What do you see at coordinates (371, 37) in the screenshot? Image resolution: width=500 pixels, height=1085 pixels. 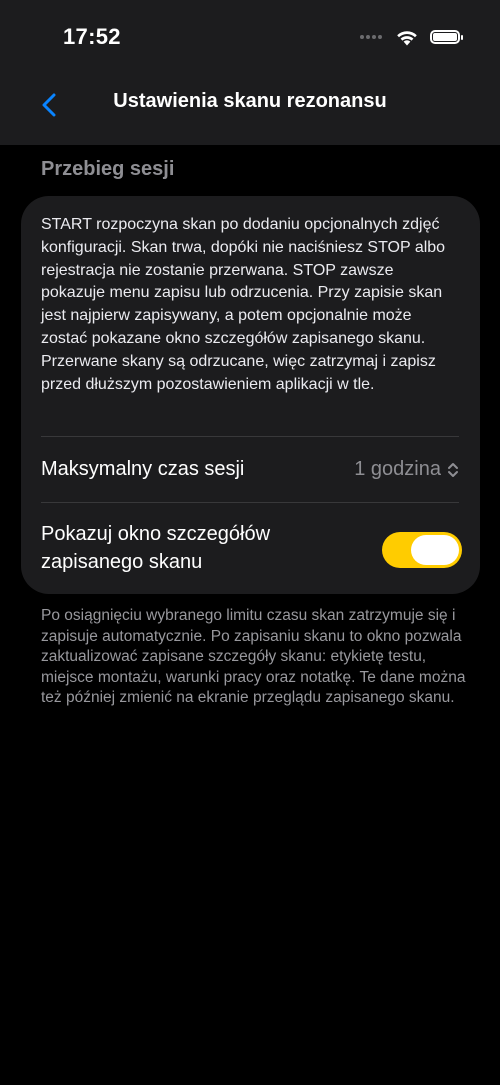 I see `cellular-signal-icon` at bounding box center [371, 37].